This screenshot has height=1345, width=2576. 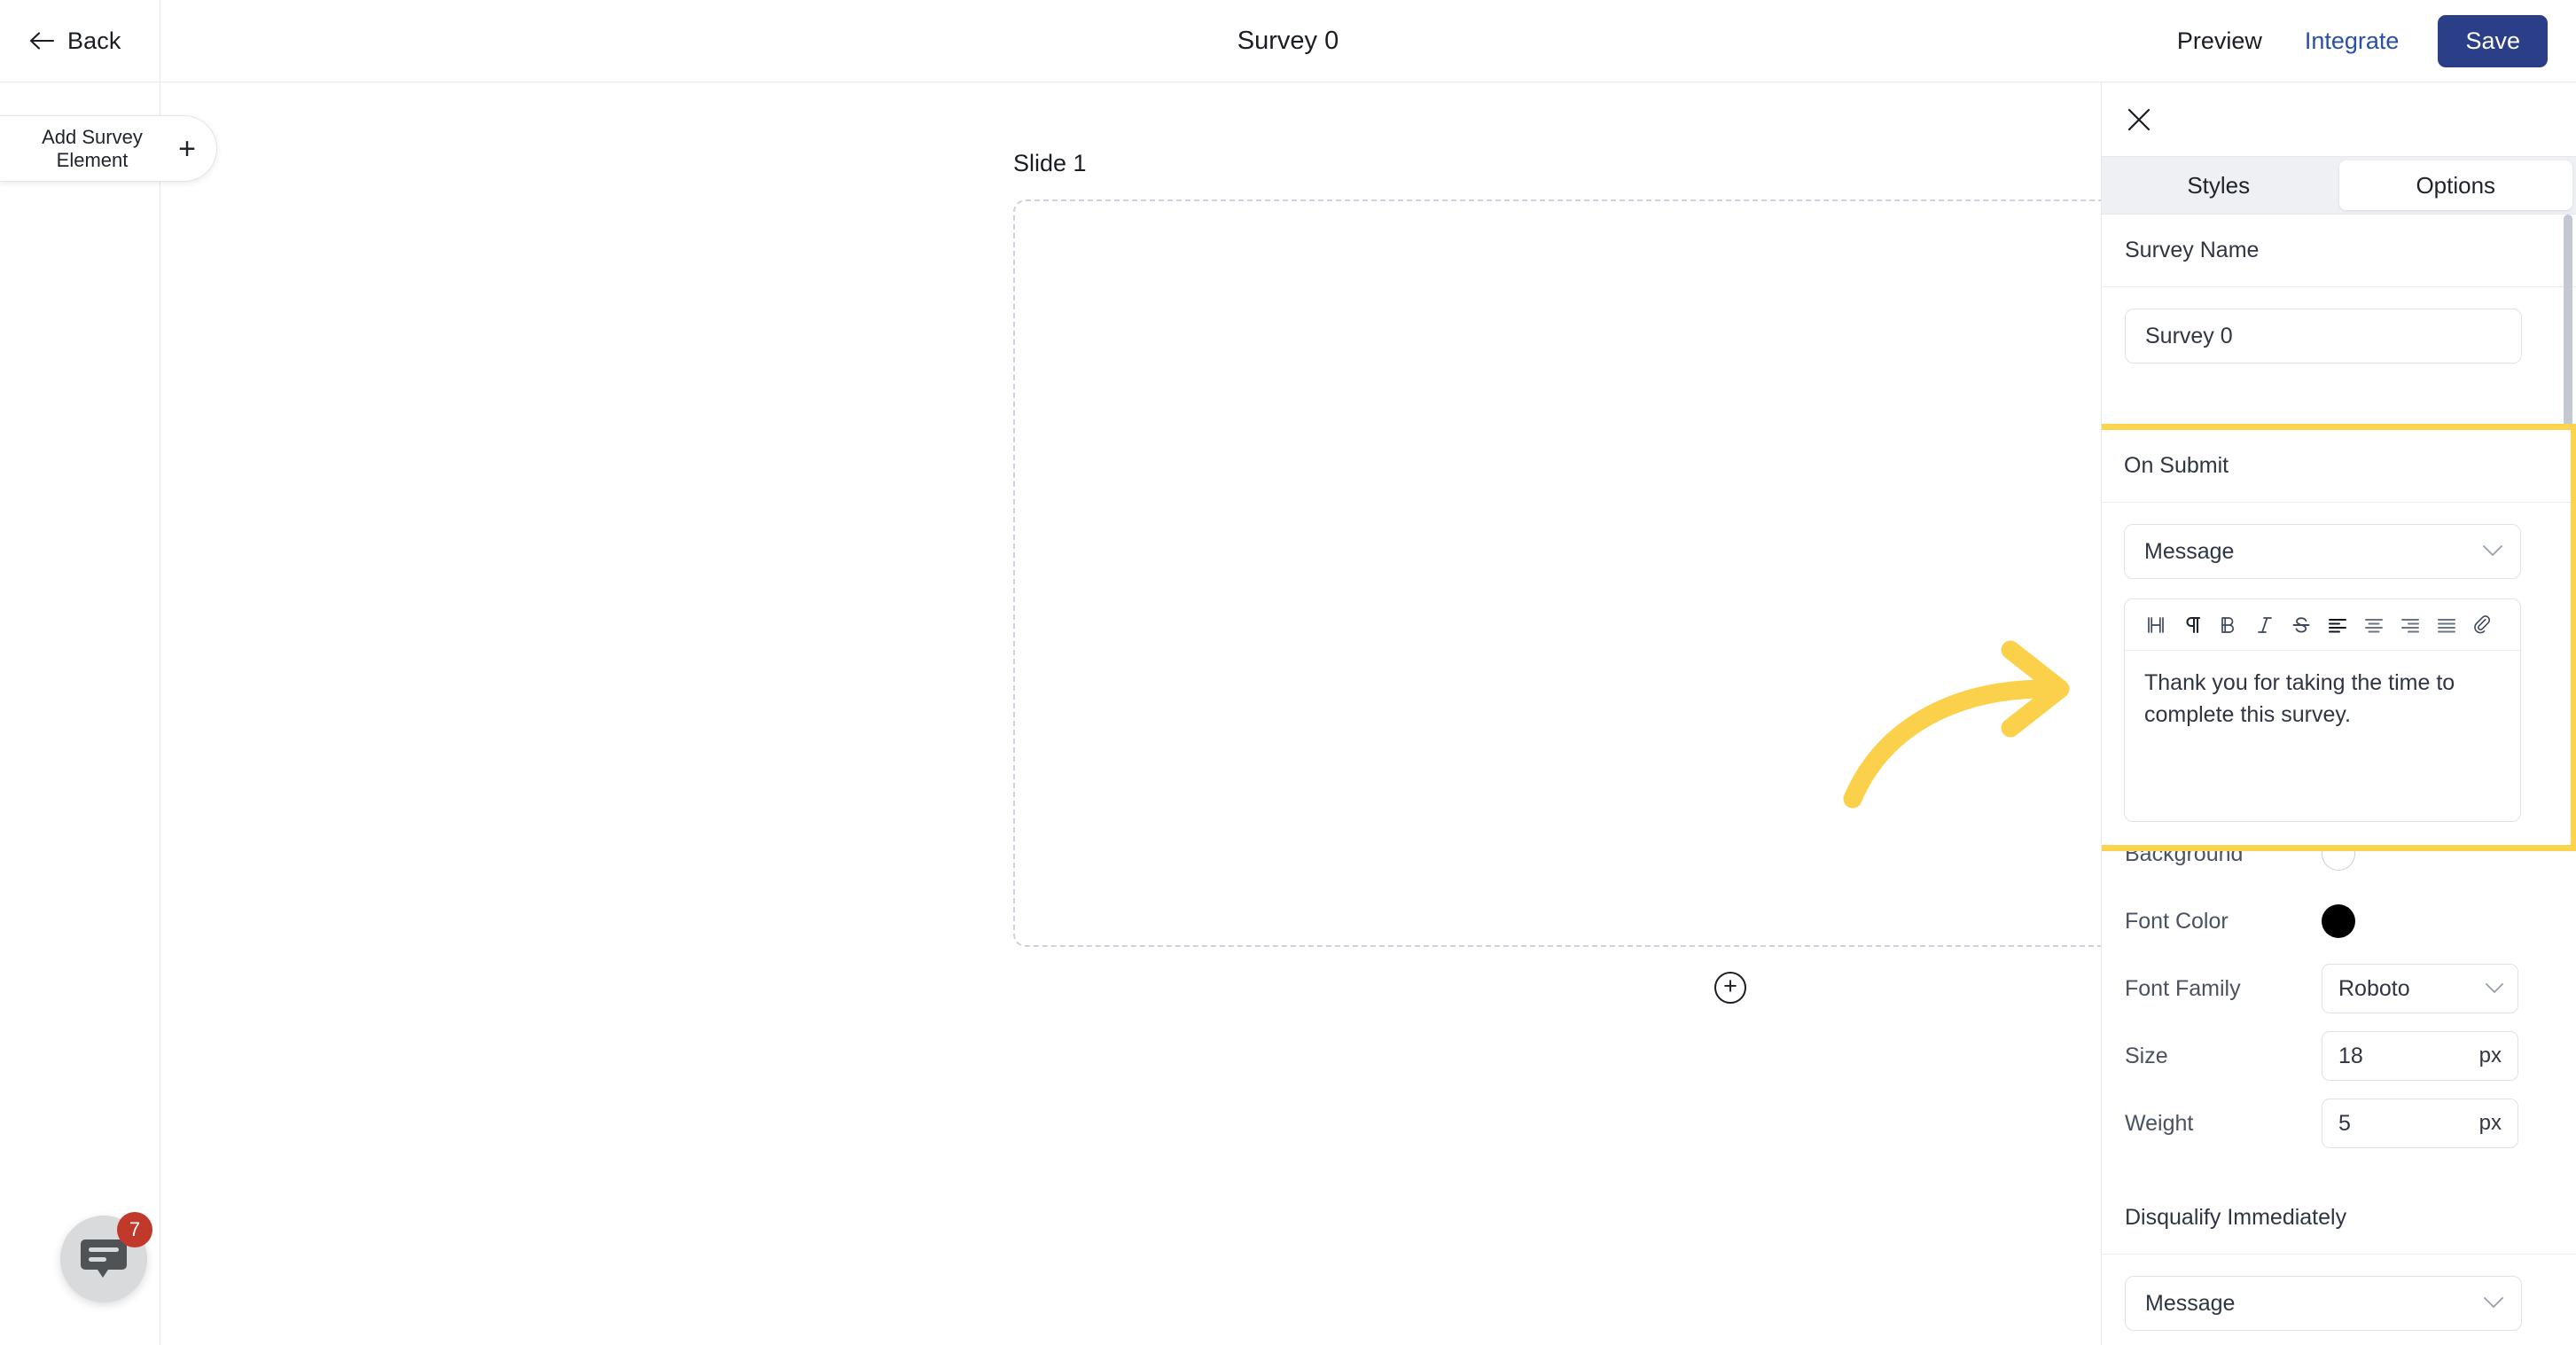 I want to click on align-right-icon, so click(x=2410, y=625).